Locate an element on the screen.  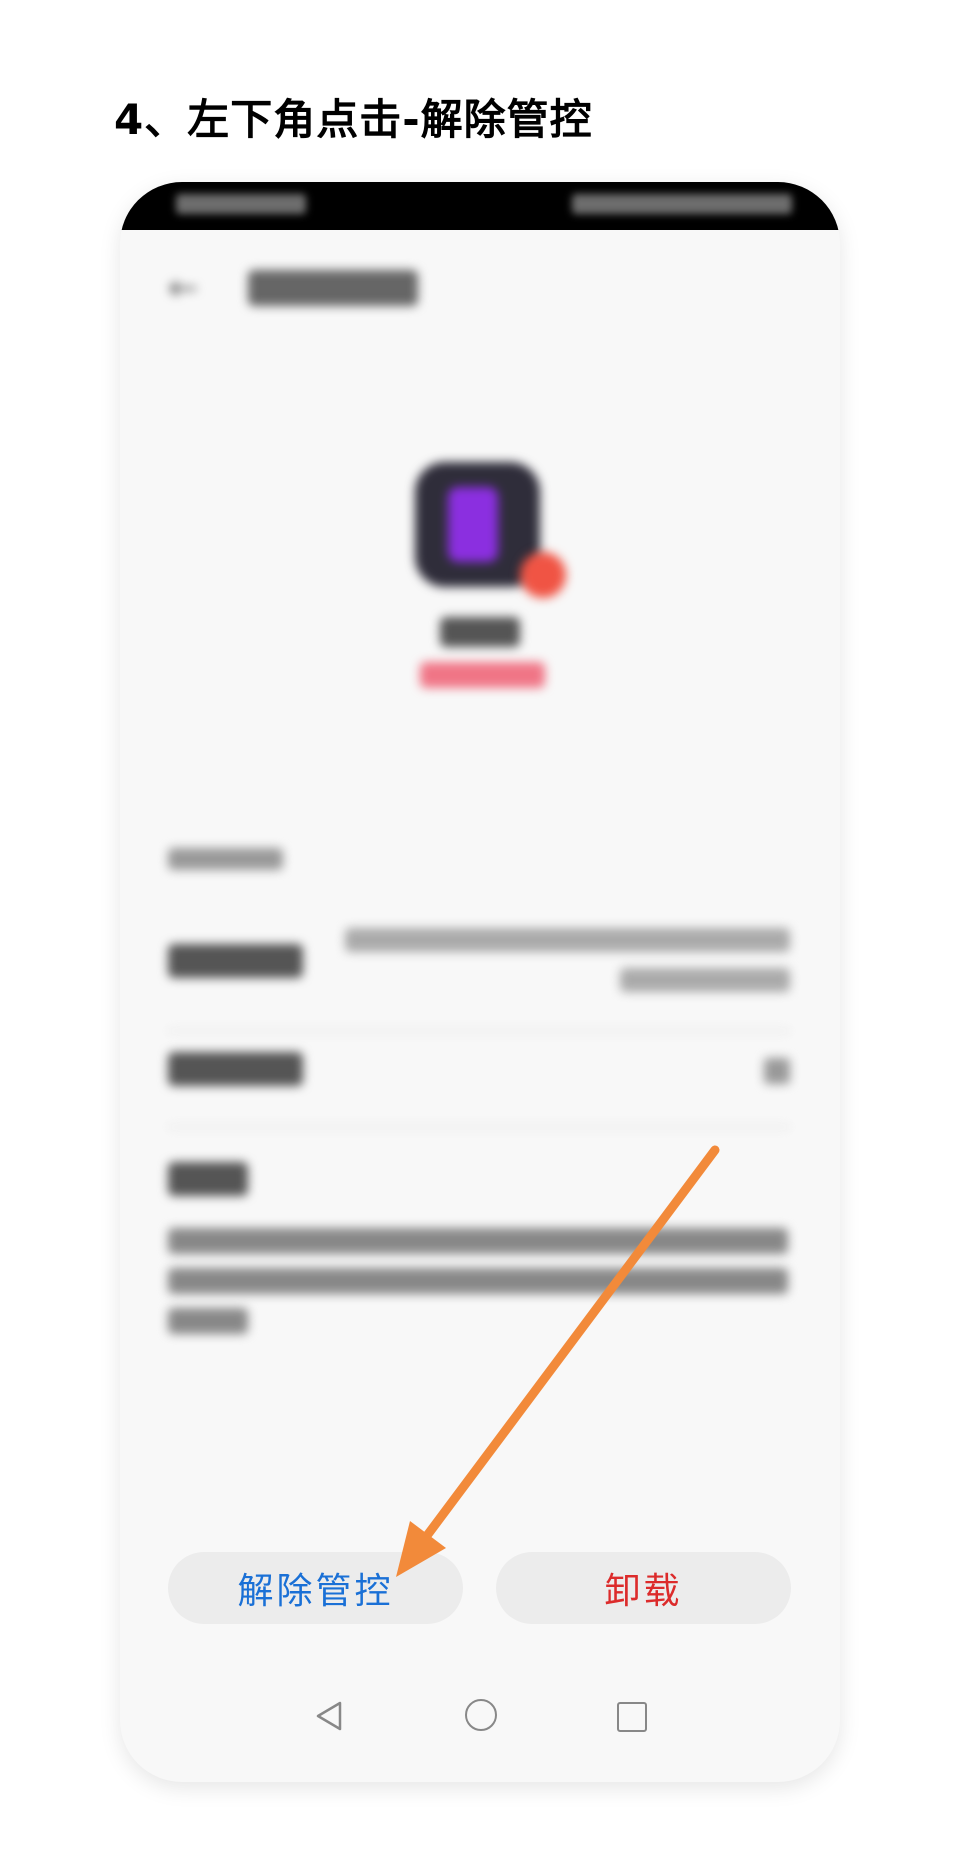
orange-arrow-pointer is located at coordinates (558, 1361).